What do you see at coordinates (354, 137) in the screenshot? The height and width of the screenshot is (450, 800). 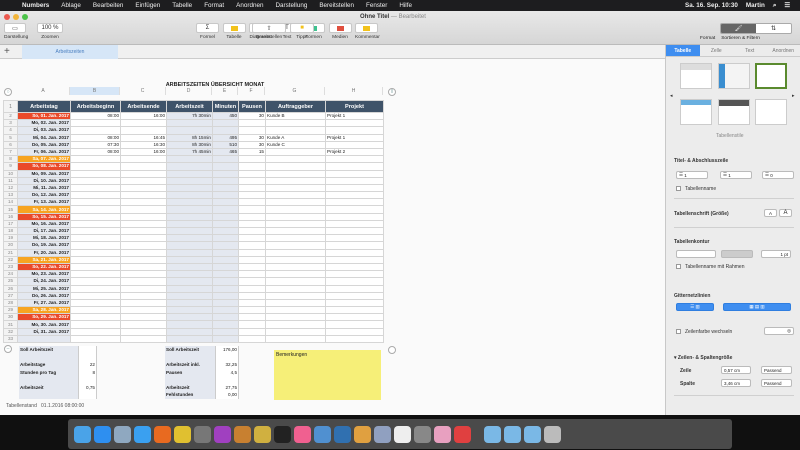 I see `project-cell: Projekt 1` at bounding box center [354, 137].